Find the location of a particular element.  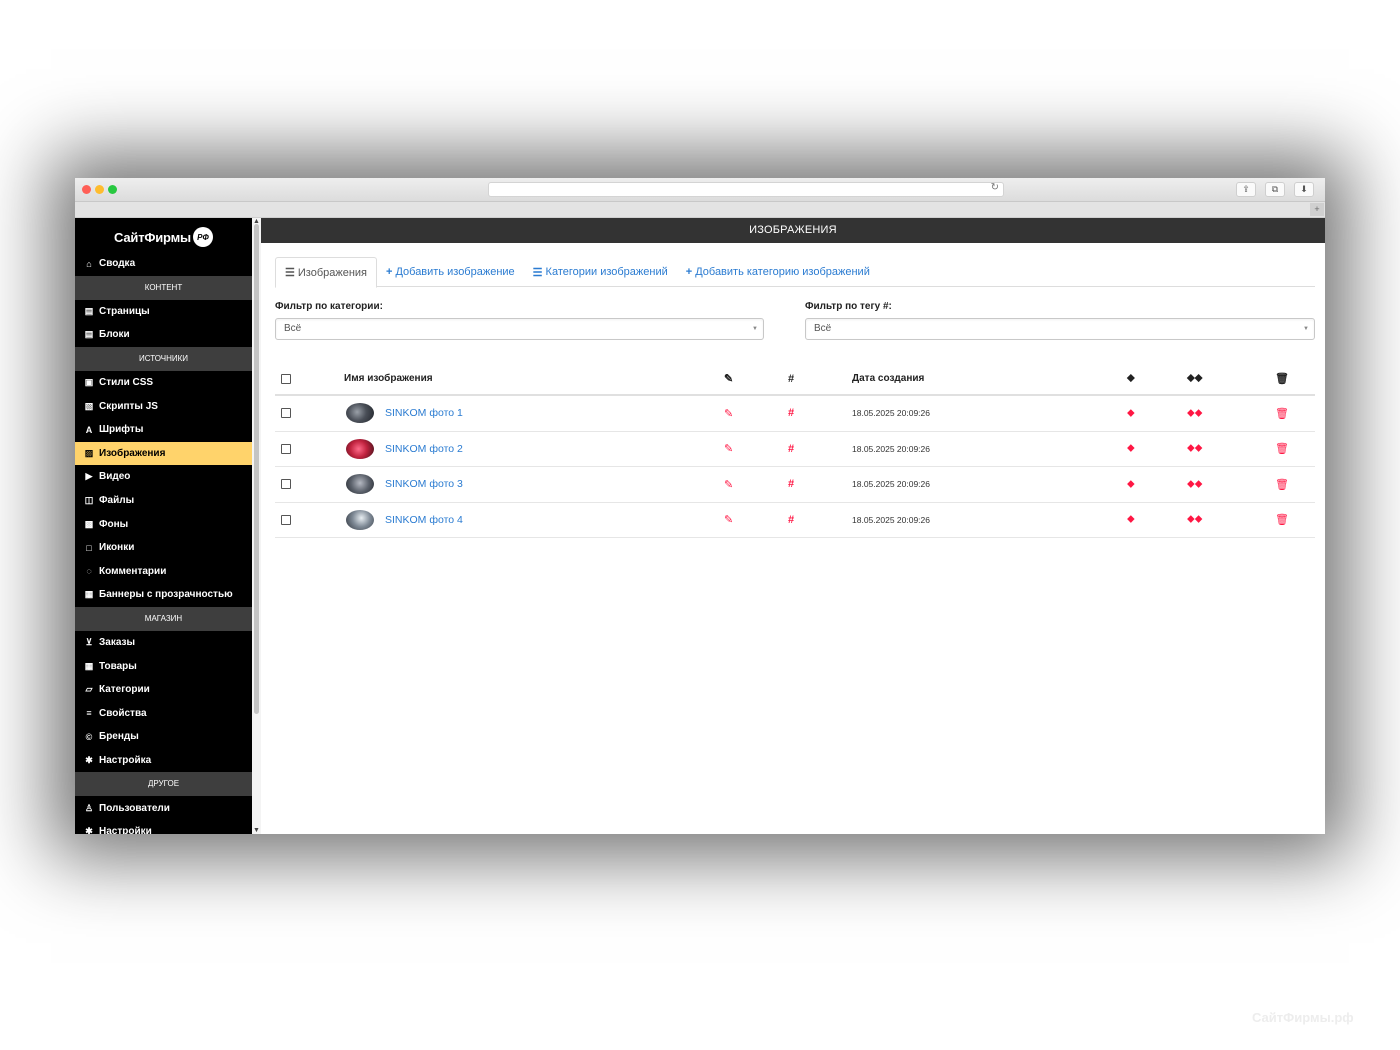

sidebar-item-label: Заказы is located at coordinates (117, 643).